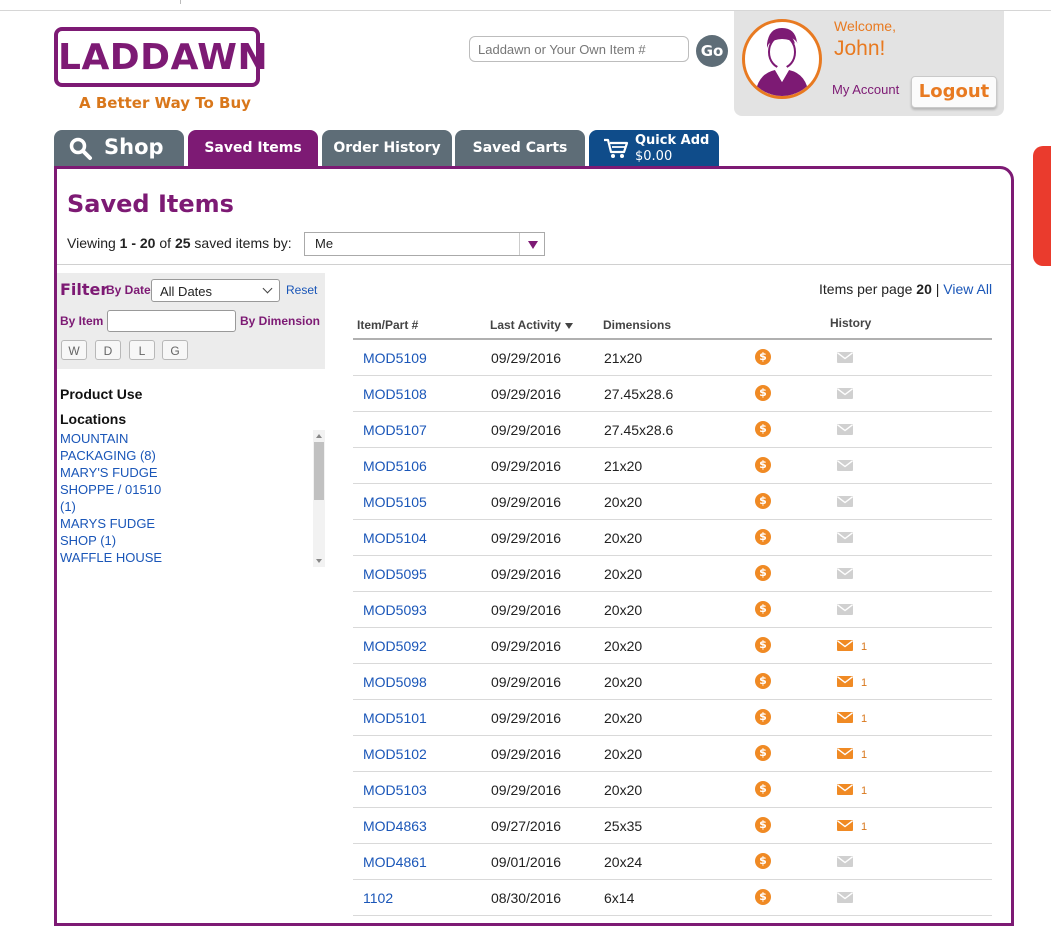 The width and height of the screenshot is (1051, 926). Describe the element at coordinates (319, 561) in the screenshot. I see `scroll-down-icon` at that location.